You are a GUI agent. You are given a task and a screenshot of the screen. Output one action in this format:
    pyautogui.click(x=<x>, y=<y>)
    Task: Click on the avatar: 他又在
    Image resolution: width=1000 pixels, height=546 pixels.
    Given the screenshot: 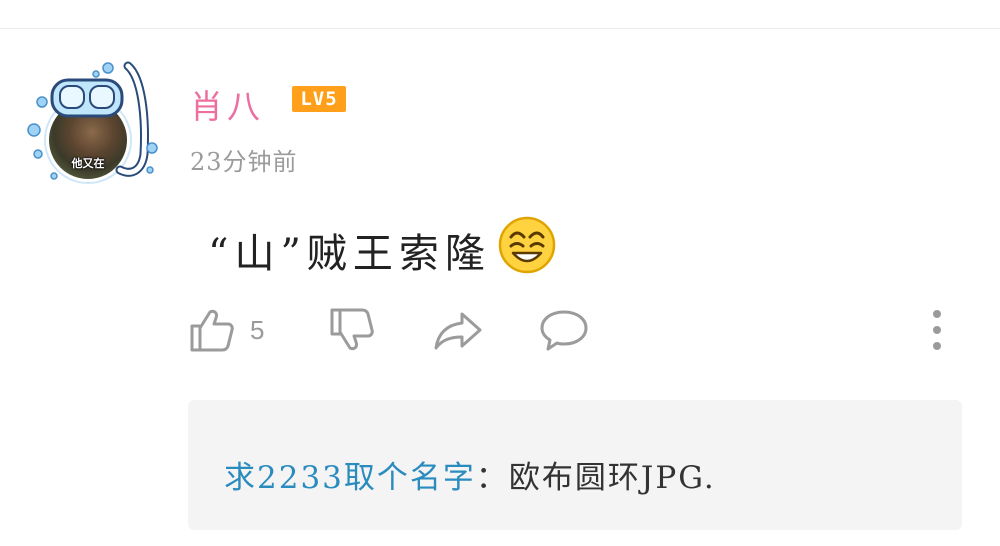 What is the action you would take?
    pyautogui.click(x=94, y=123)
    